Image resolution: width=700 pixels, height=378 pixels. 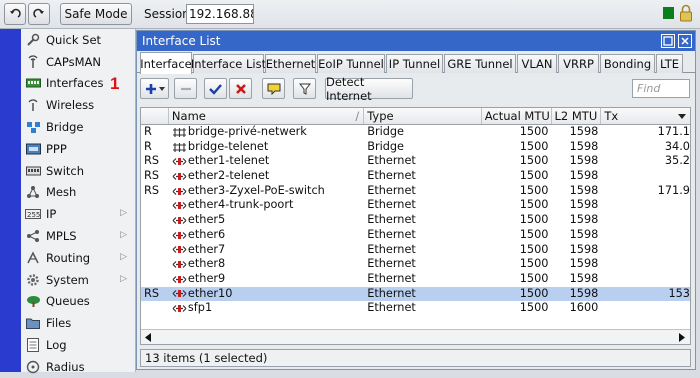 I want to click on tab-lte: LTE, so click(x=669, y=63).